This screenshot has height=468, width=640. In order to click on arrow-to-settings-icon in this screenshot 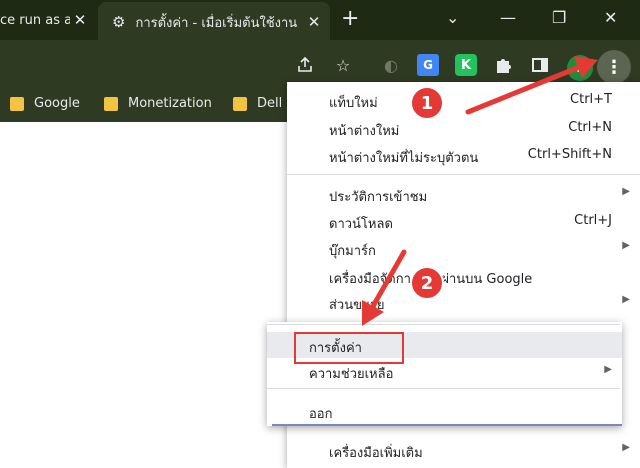, I will do `click(384, 287)`.